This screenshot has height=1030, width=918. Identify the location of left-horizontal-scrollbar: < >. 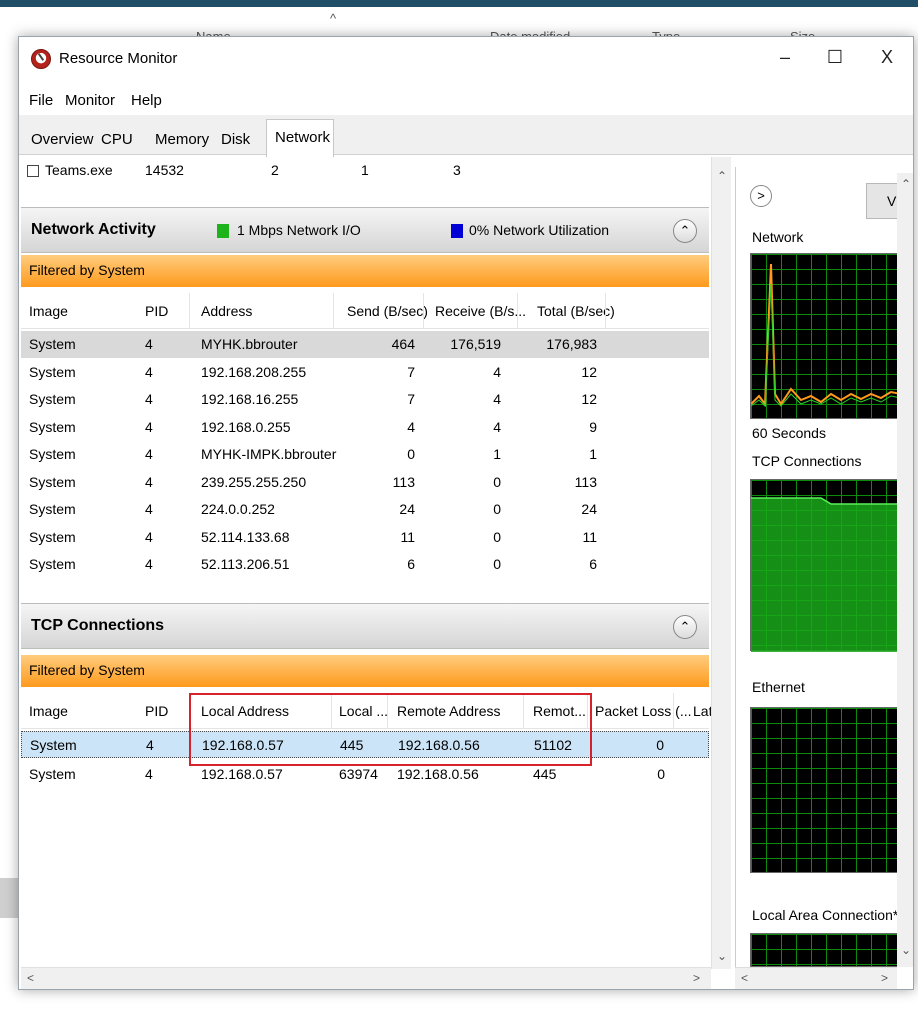
(366, 978).